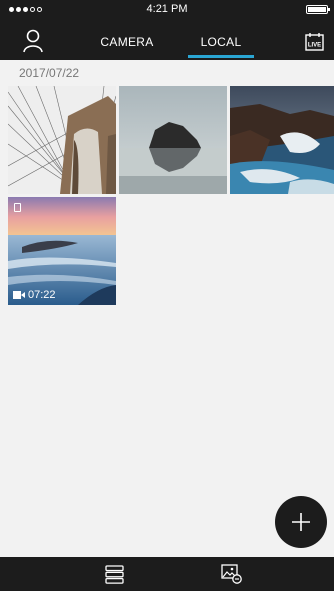  I want to click on status-bar: 4:21 PM, so click(167, 9).